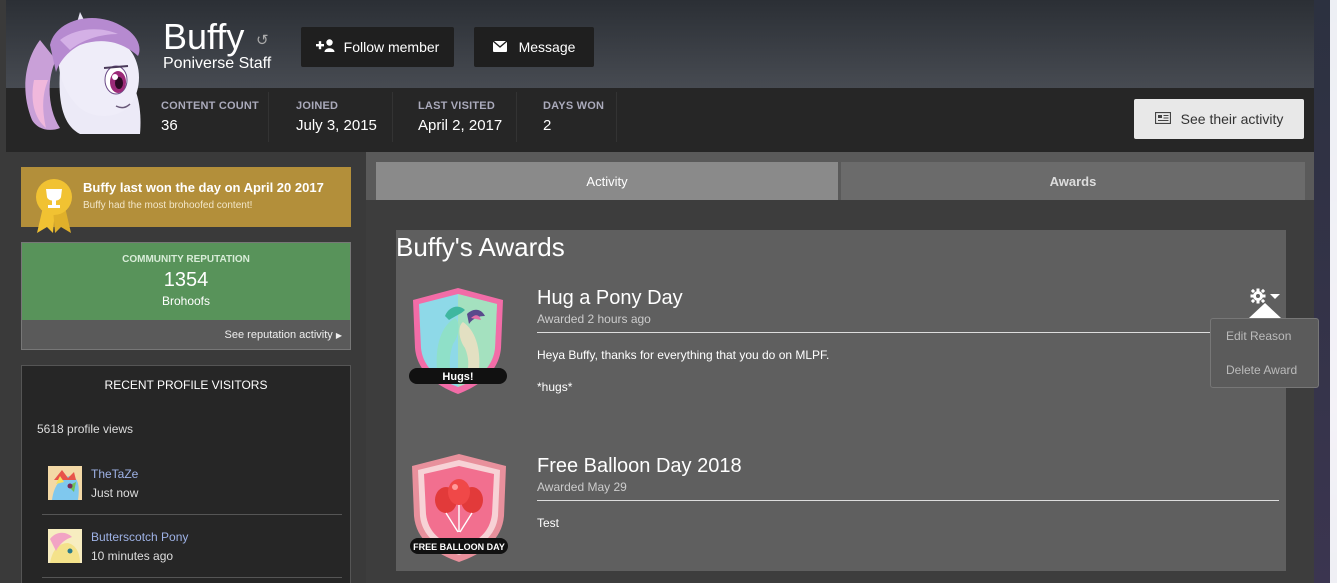 The image size is (1337, 583). I want to click on list-item: TheTaZe Just now, so click(192, 491).